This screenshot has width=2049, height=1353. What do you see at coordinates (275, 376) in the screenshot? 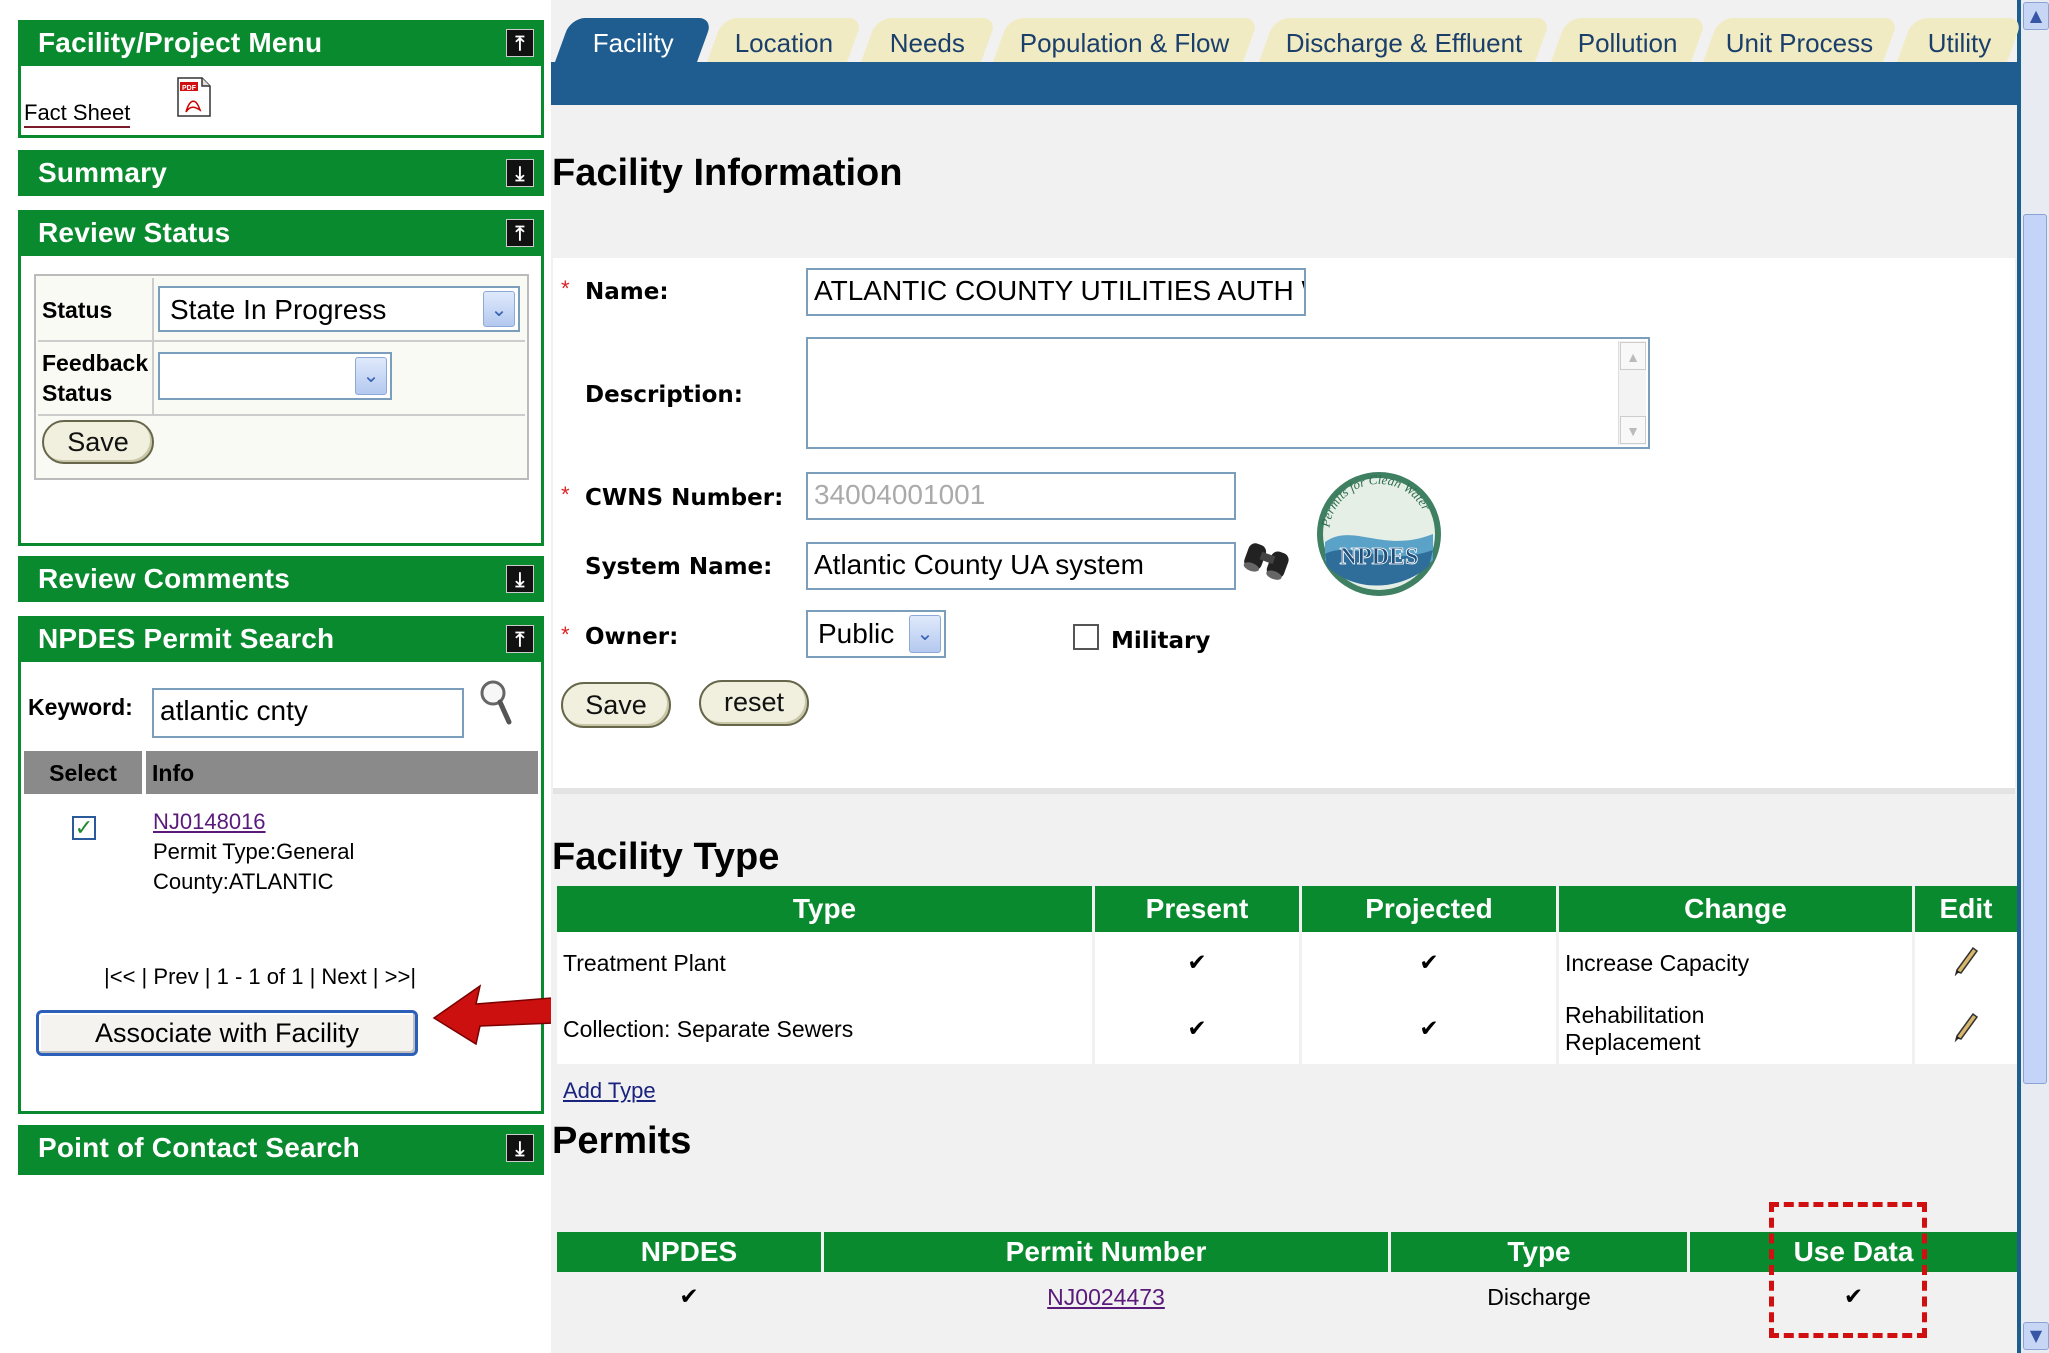
I see `feedback-status-select: ⌄` at bounding box center [275, 376].